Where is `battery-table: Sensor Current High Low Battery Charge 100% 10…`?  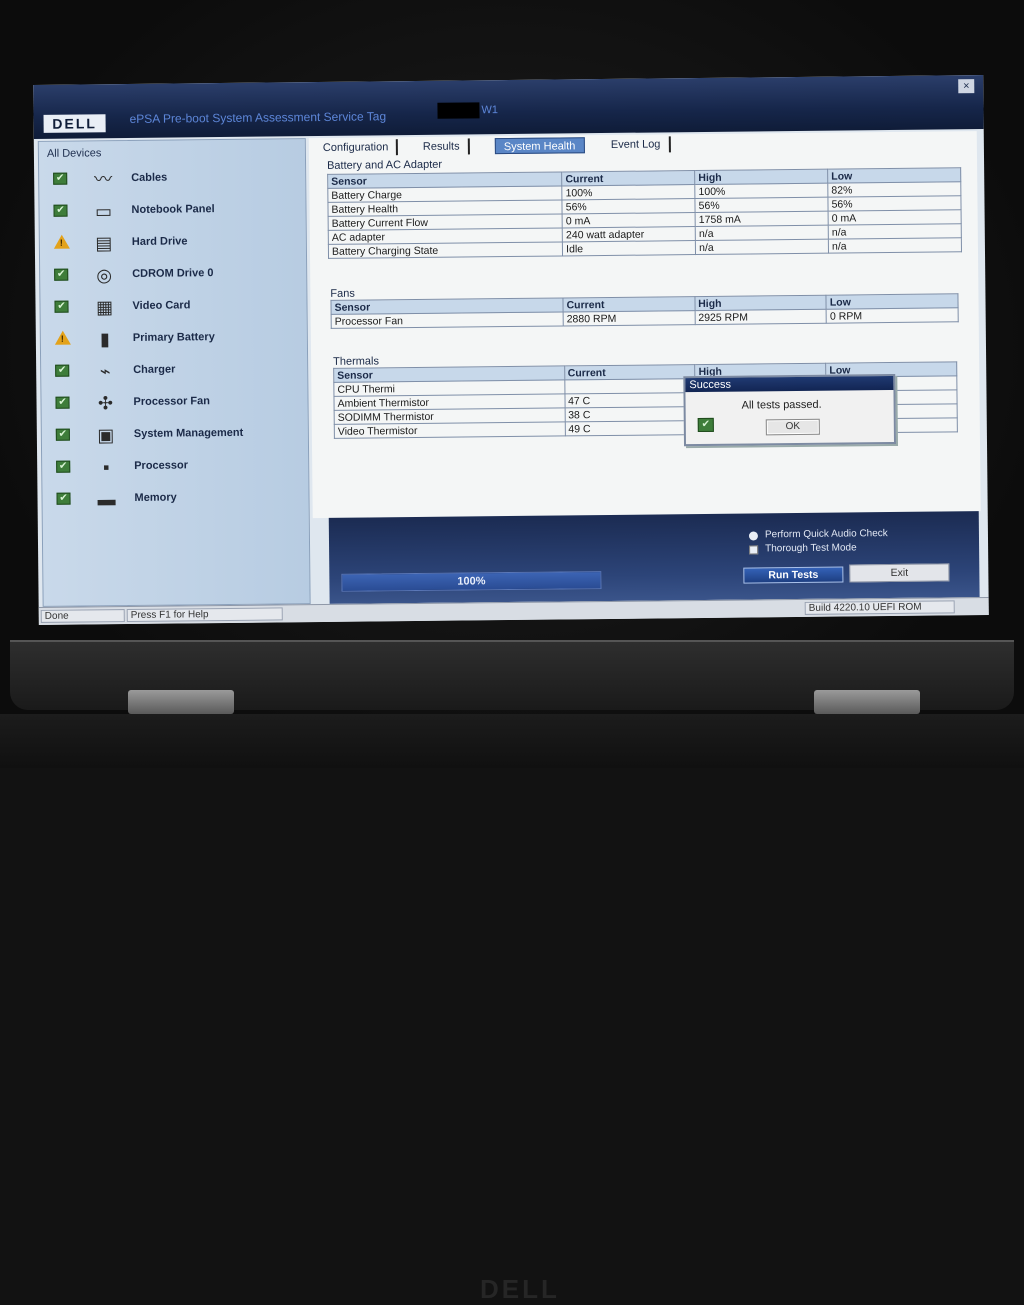
battery-table: Sensor Current High Low Battery Charge 100% 10… is located at coordinates (644, 213).